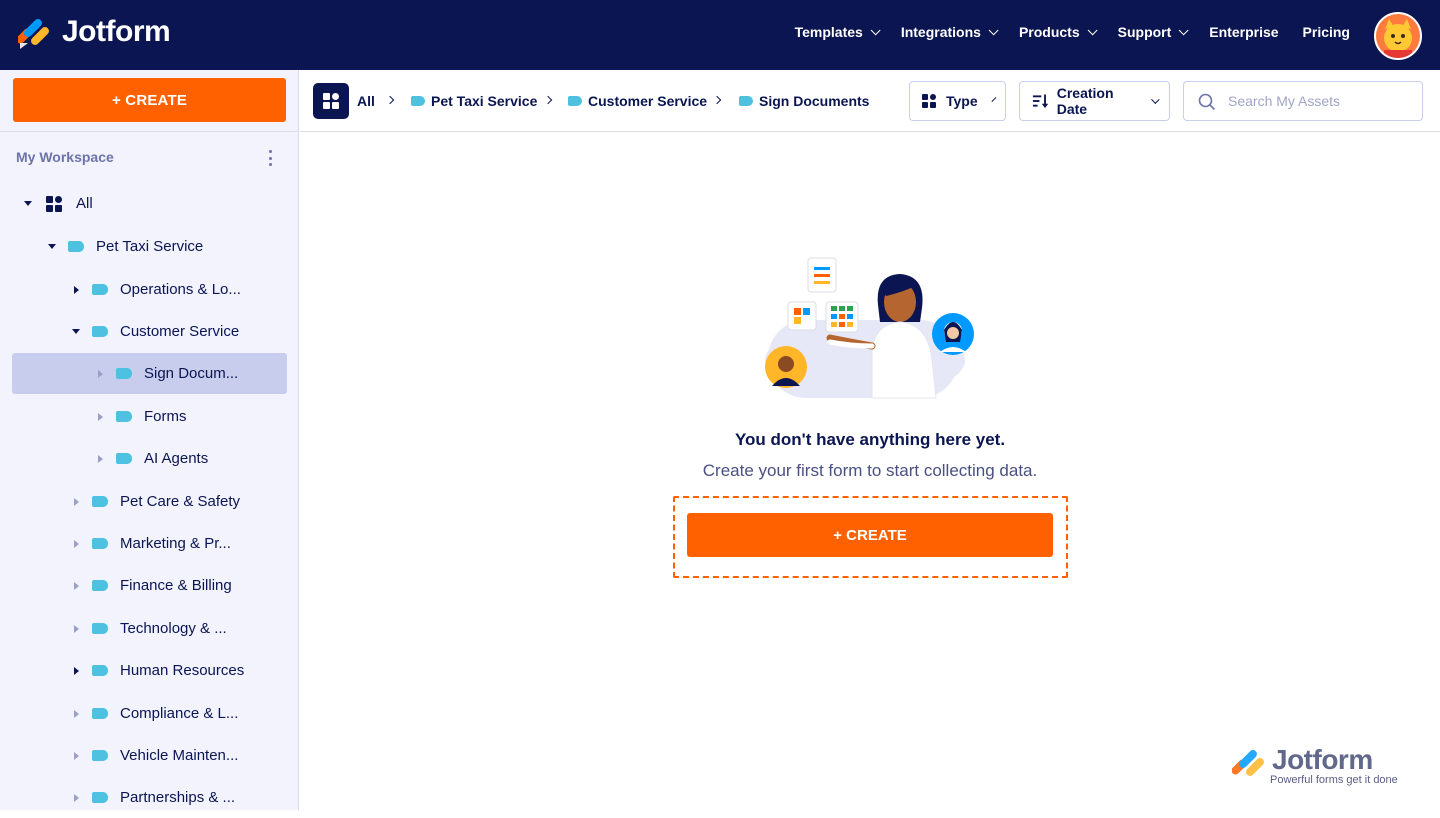 The width and height of the screenshot is (1440, 818). What do you see at coordinates (149, 585) in the screenshot?
I see `tree-item-finance-billing: Finance & Billing` at bounding box center [149, 585].